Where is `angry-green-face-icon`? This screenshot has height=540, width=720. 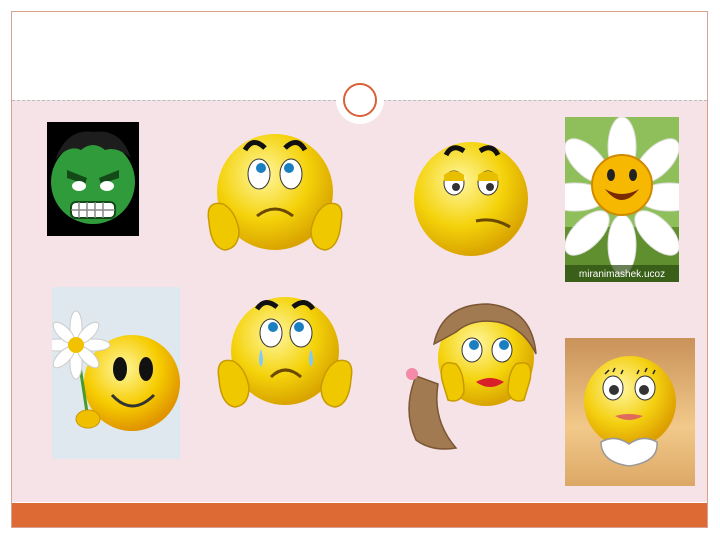 angry-green-face-icon is located at coordinates (93, 179).